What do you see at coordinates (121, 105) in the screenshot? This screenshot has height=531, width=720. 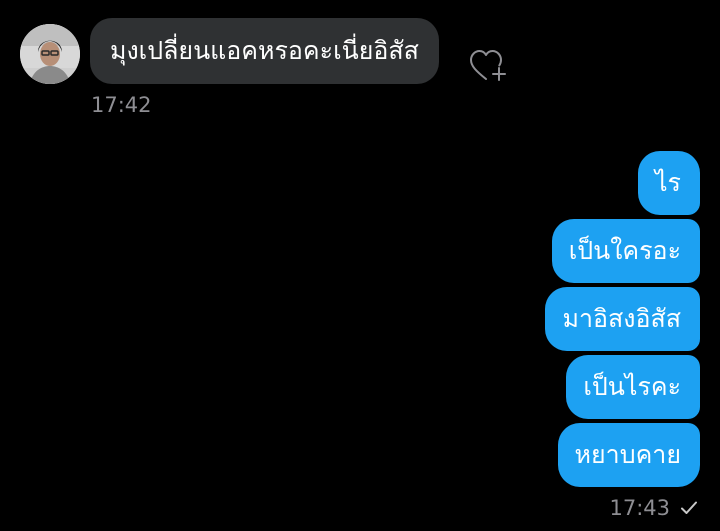 I see `incoming-timestamp: 17:42` at bounding box center [121, 105].